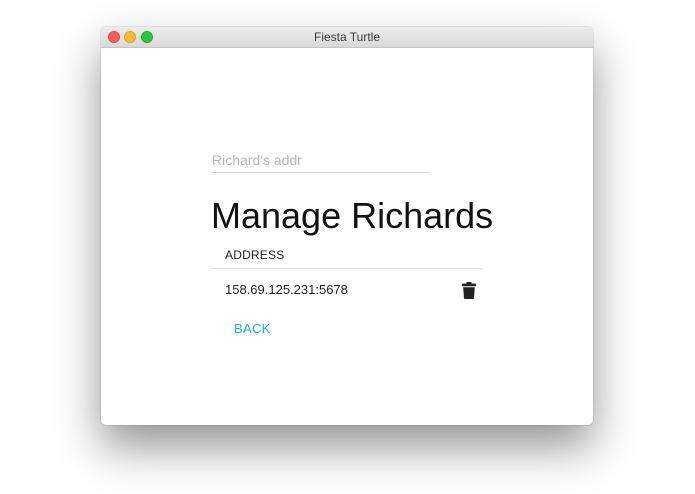 This screenshot has width=695, height=494. I want to click on table-row: 158.69.125.231:5678, so click(346, 290).